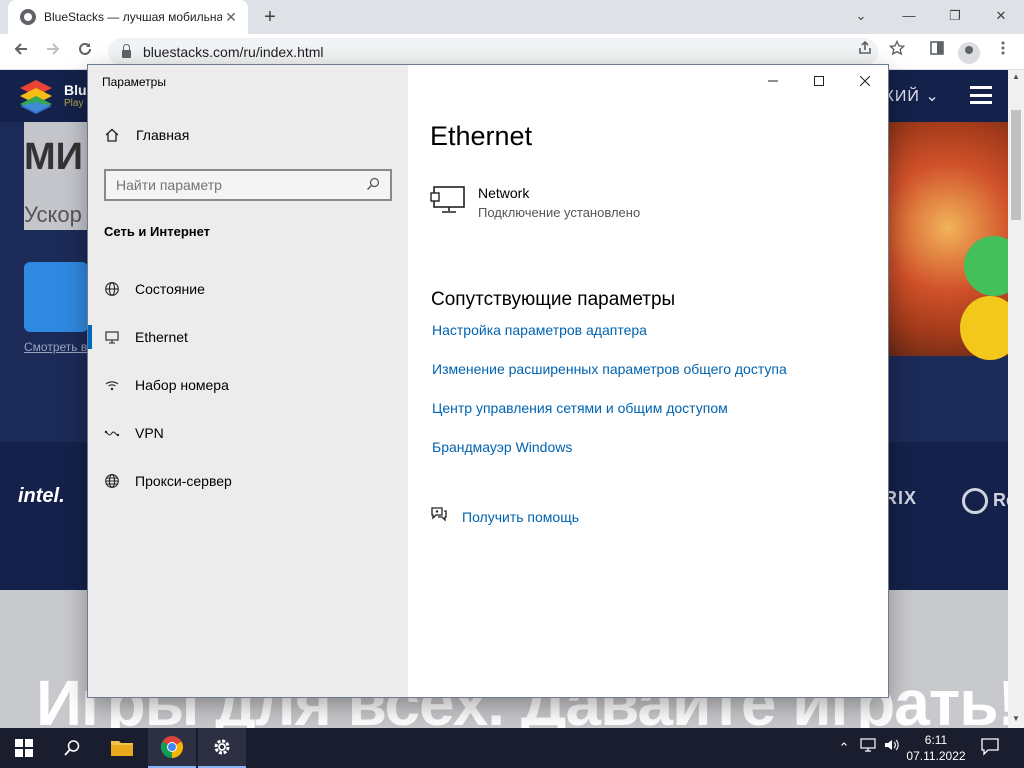  Describe the element at coordinates (504, 193) in the screenshot. I see `network-name: Network` at that location.